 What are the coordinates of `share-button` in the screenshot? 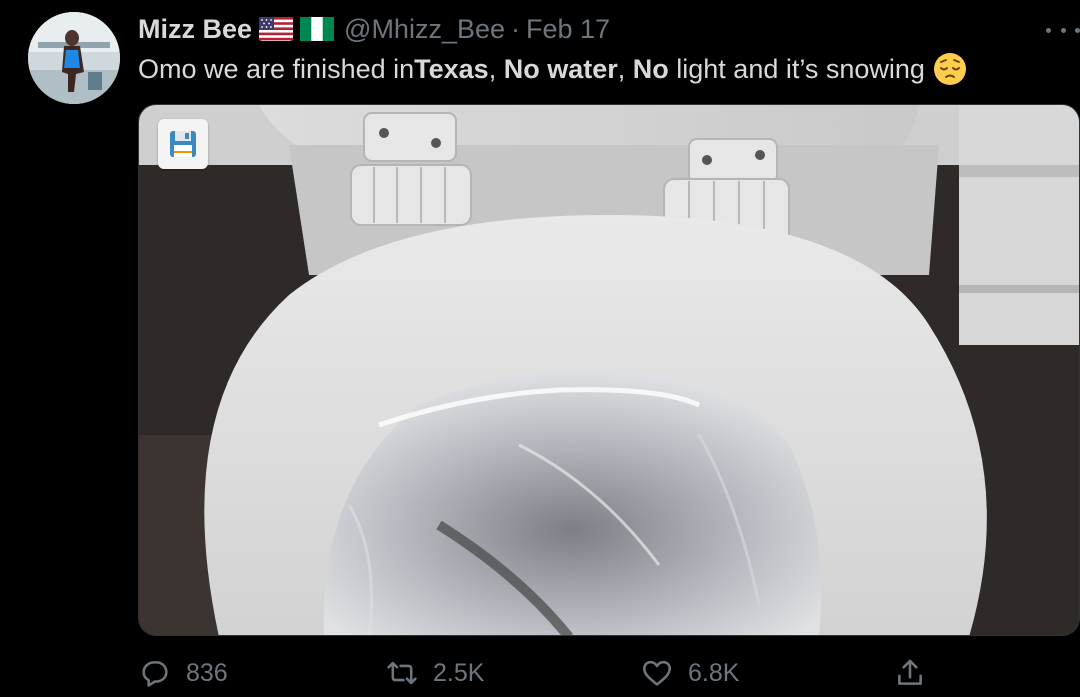 It's located at (910, 673).